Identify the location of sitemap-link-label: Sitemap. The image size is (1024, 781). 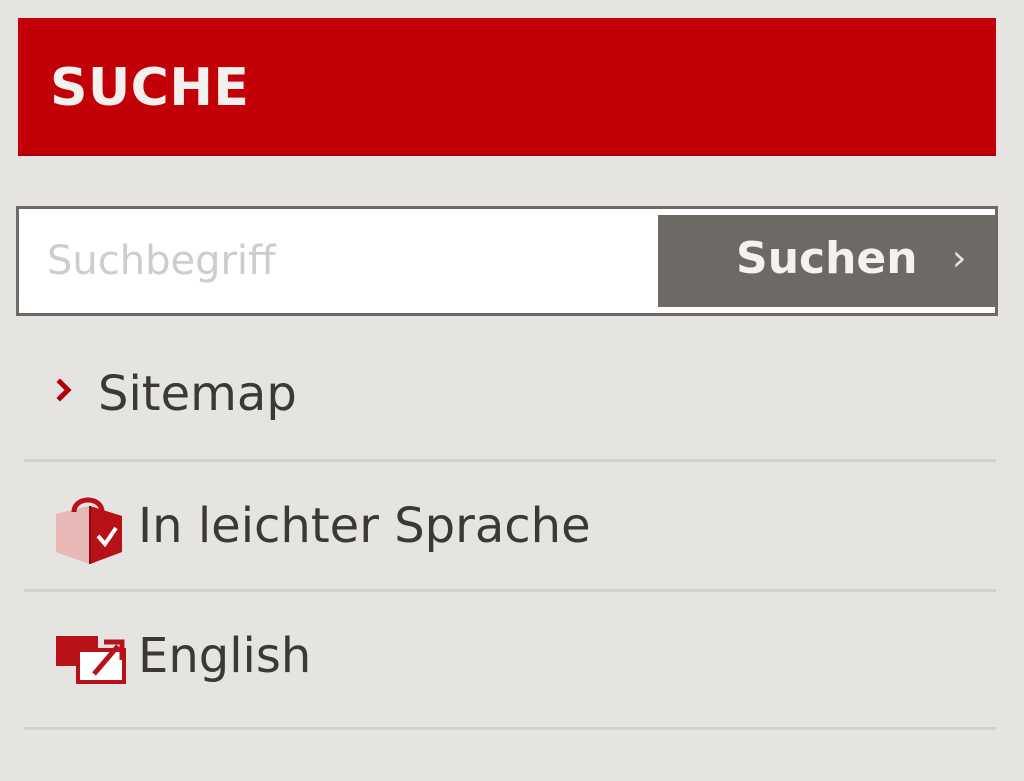
(197, 394).